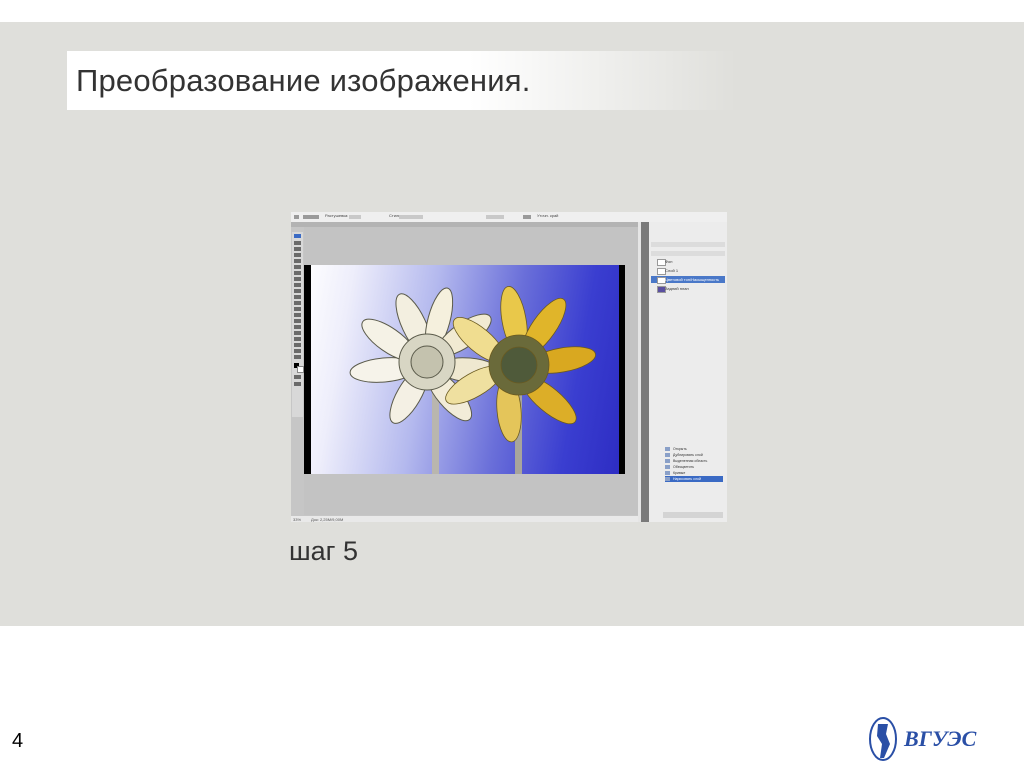 The width and height of the screenshot is (1024, 768). What do you see at coordinates (669, 261) in the screenshot?
I see `layer-name: Фон` at bounding box center [669, 261].